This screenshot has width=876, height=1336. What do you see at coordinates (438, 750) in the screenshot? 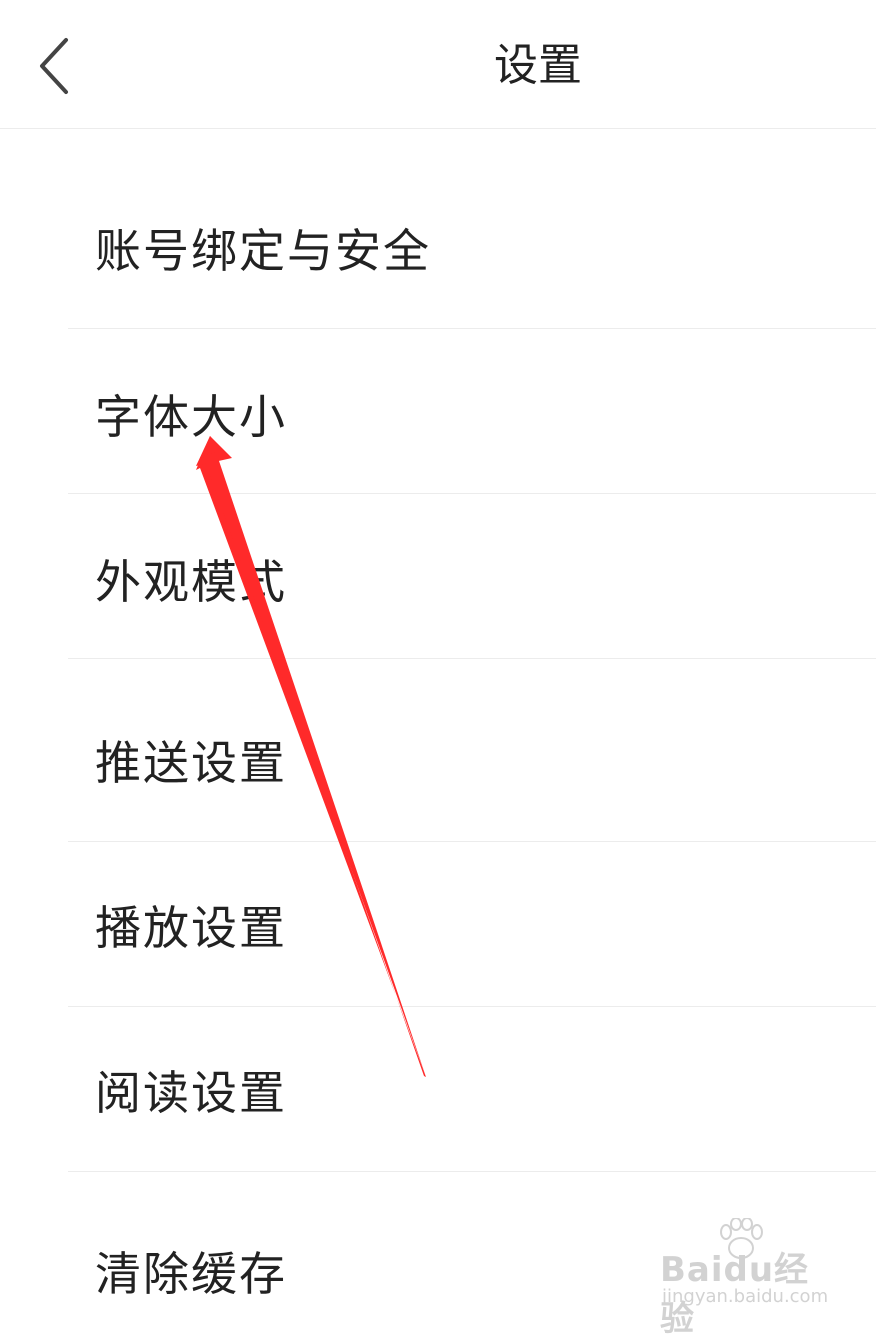
I see `menu-item-push-settings: 推送设置` at bounding box center [438, 750].